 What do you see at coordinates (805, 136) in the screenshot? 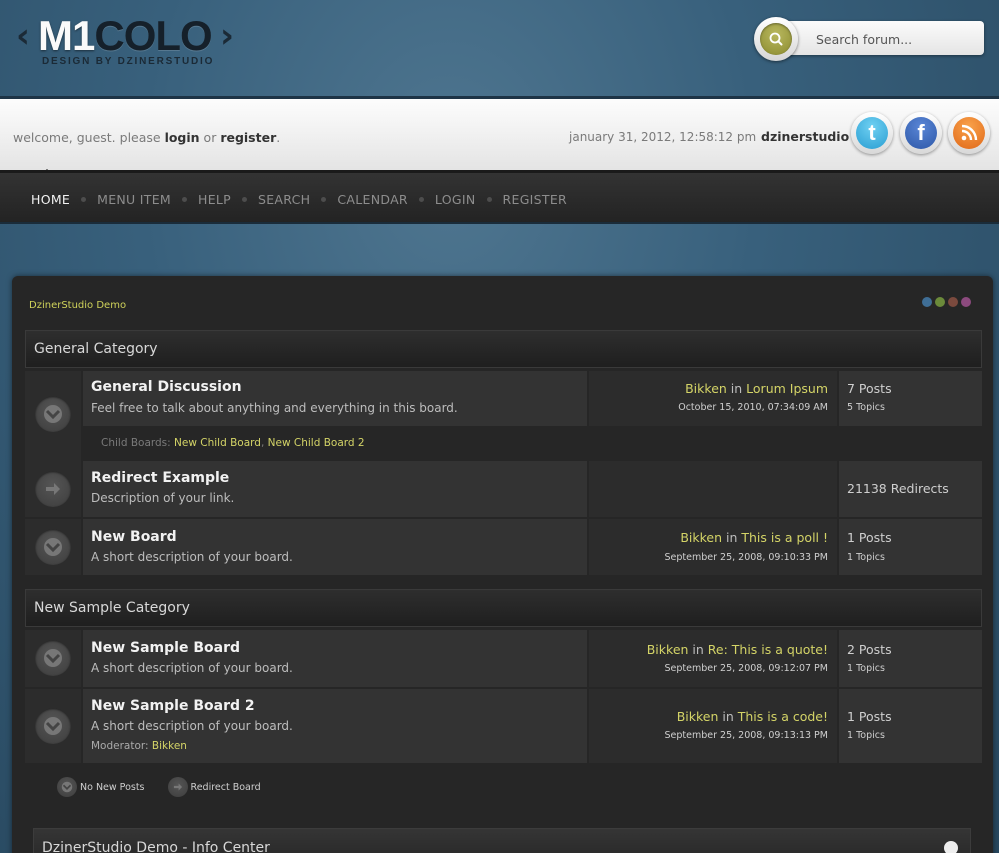
I see `site-name: dzinerstudio` at bounding box center [805, 136].